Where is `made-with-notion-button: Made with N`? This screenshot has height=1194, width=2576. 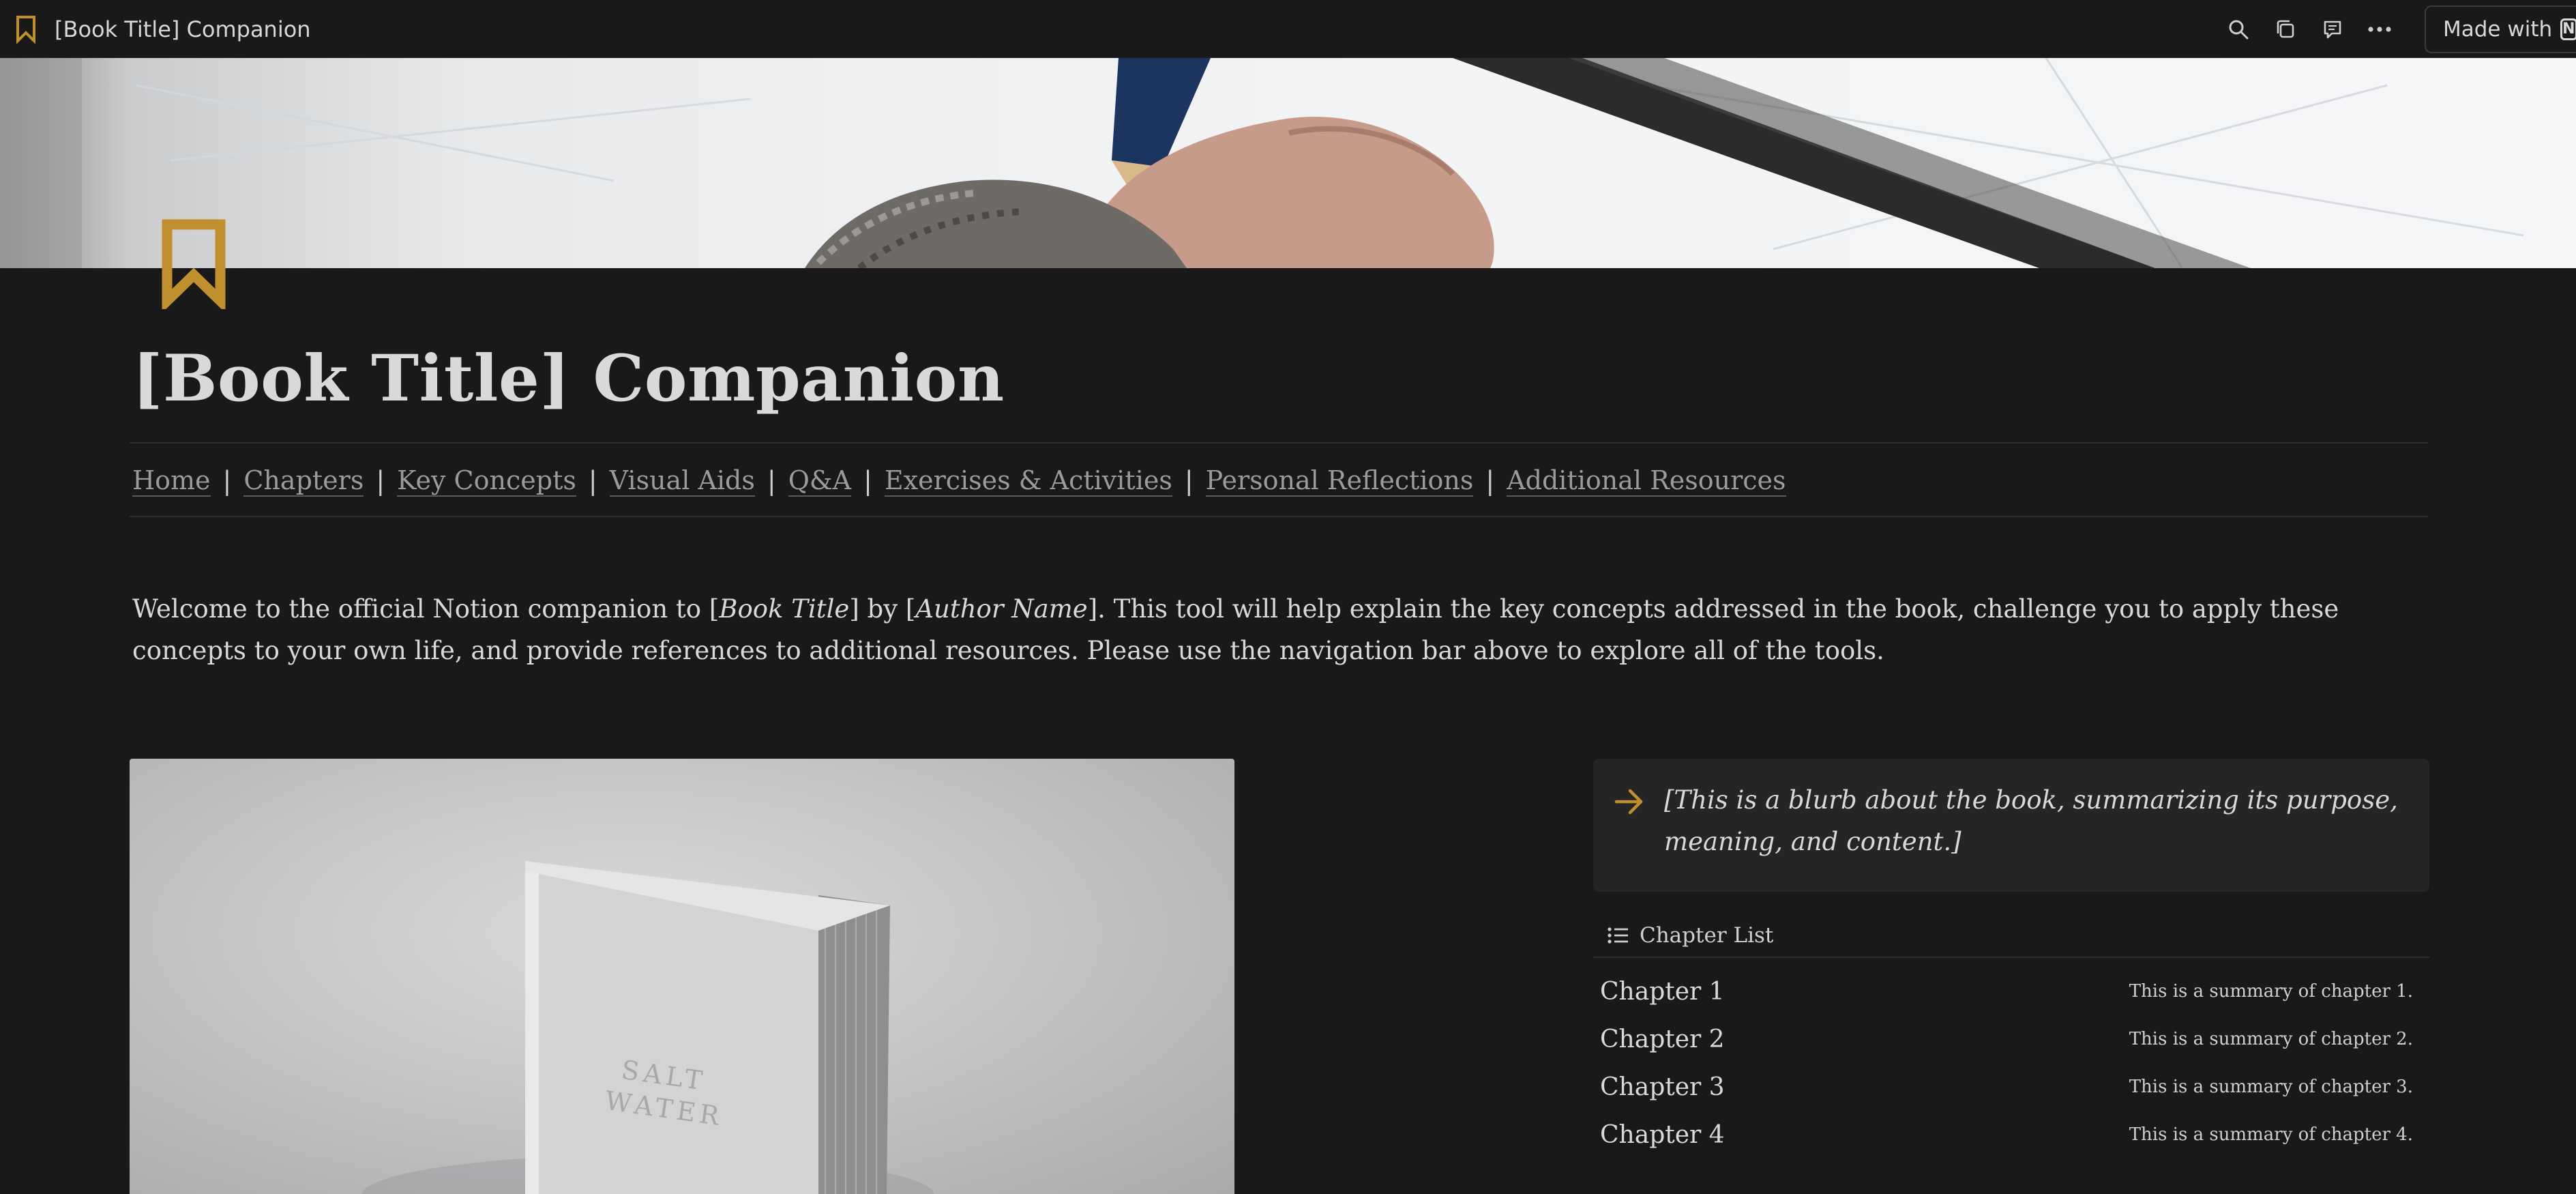 made-with-notion-button: Made with N is located at coordinates (2500, 29).